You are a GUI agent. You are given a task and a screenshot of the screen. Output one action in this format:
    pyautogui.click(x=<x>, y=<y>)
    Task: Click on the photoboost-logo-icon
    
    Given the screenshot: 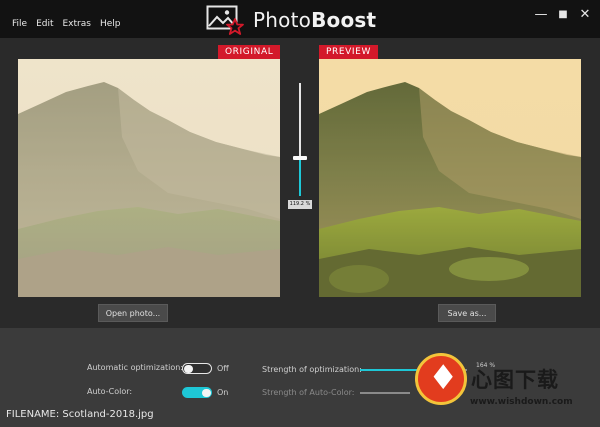 What is the action you would take?
    pyautogui.click(x=225, y=20)
    